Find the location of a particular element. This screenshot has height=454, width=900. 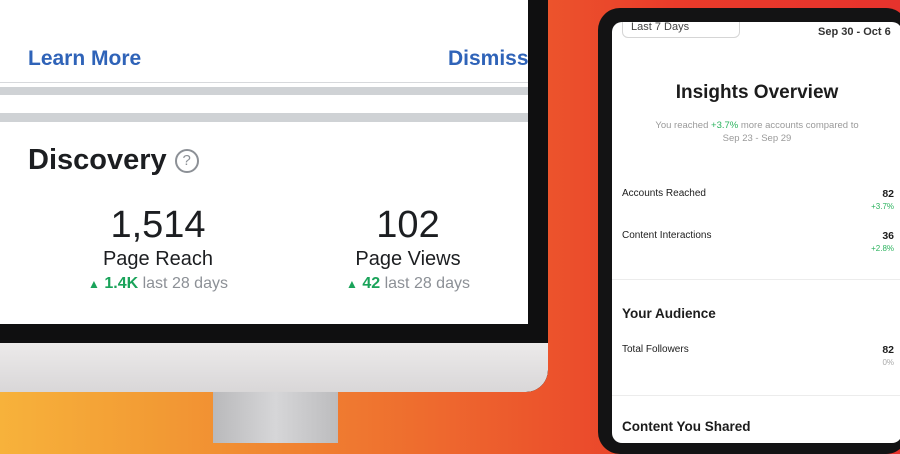

row-value-number: 36 is located at coordinates (888, 236).